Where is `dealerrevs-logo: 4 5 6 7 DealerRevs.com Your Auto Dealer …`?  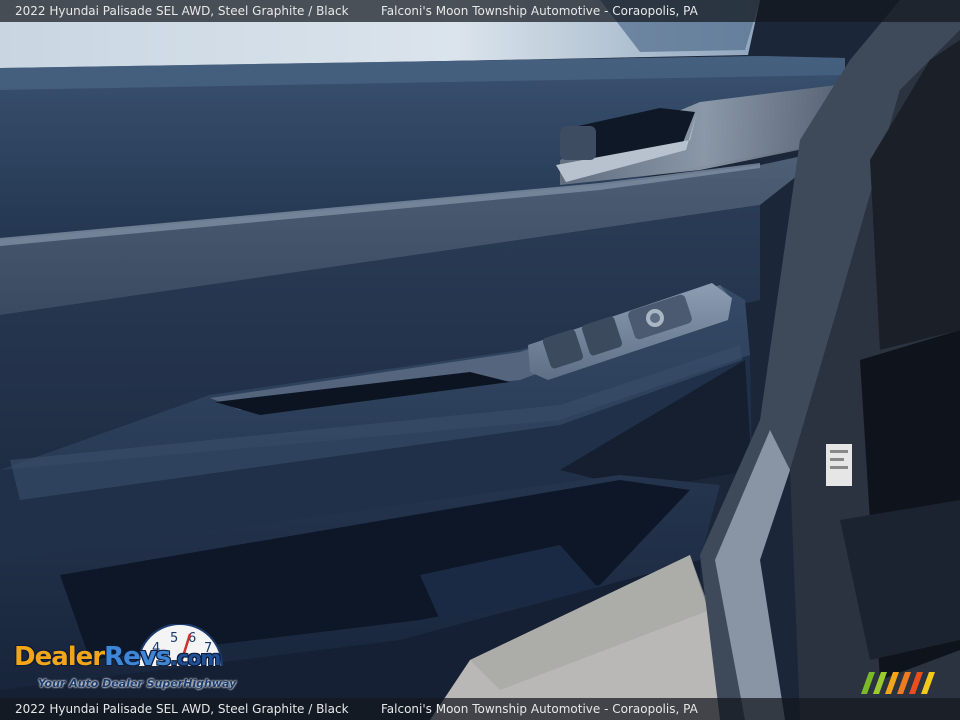
dealerrevs-logo: 4 5 6 7 DealerRevs.com Your Auto Dealer … is located at coordinates (139, 659).